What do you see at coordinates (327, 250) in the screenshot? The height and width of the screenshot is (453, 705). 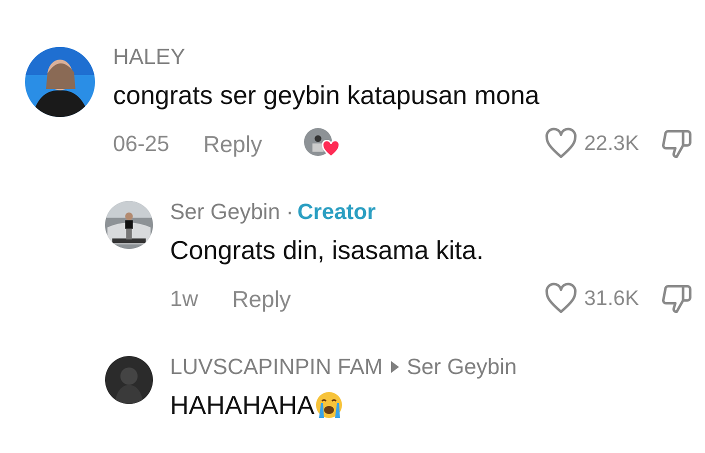 I see `comment-text: Congrats din, isasama kita.` at bounding box center [327, 250].